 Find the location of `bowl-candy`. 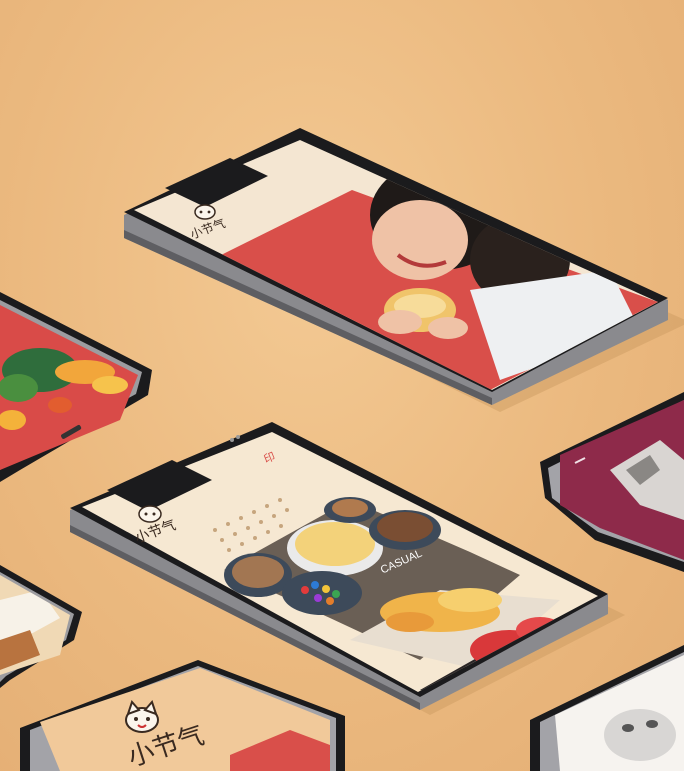

bowl-candy is located at coordinates (322, 593).